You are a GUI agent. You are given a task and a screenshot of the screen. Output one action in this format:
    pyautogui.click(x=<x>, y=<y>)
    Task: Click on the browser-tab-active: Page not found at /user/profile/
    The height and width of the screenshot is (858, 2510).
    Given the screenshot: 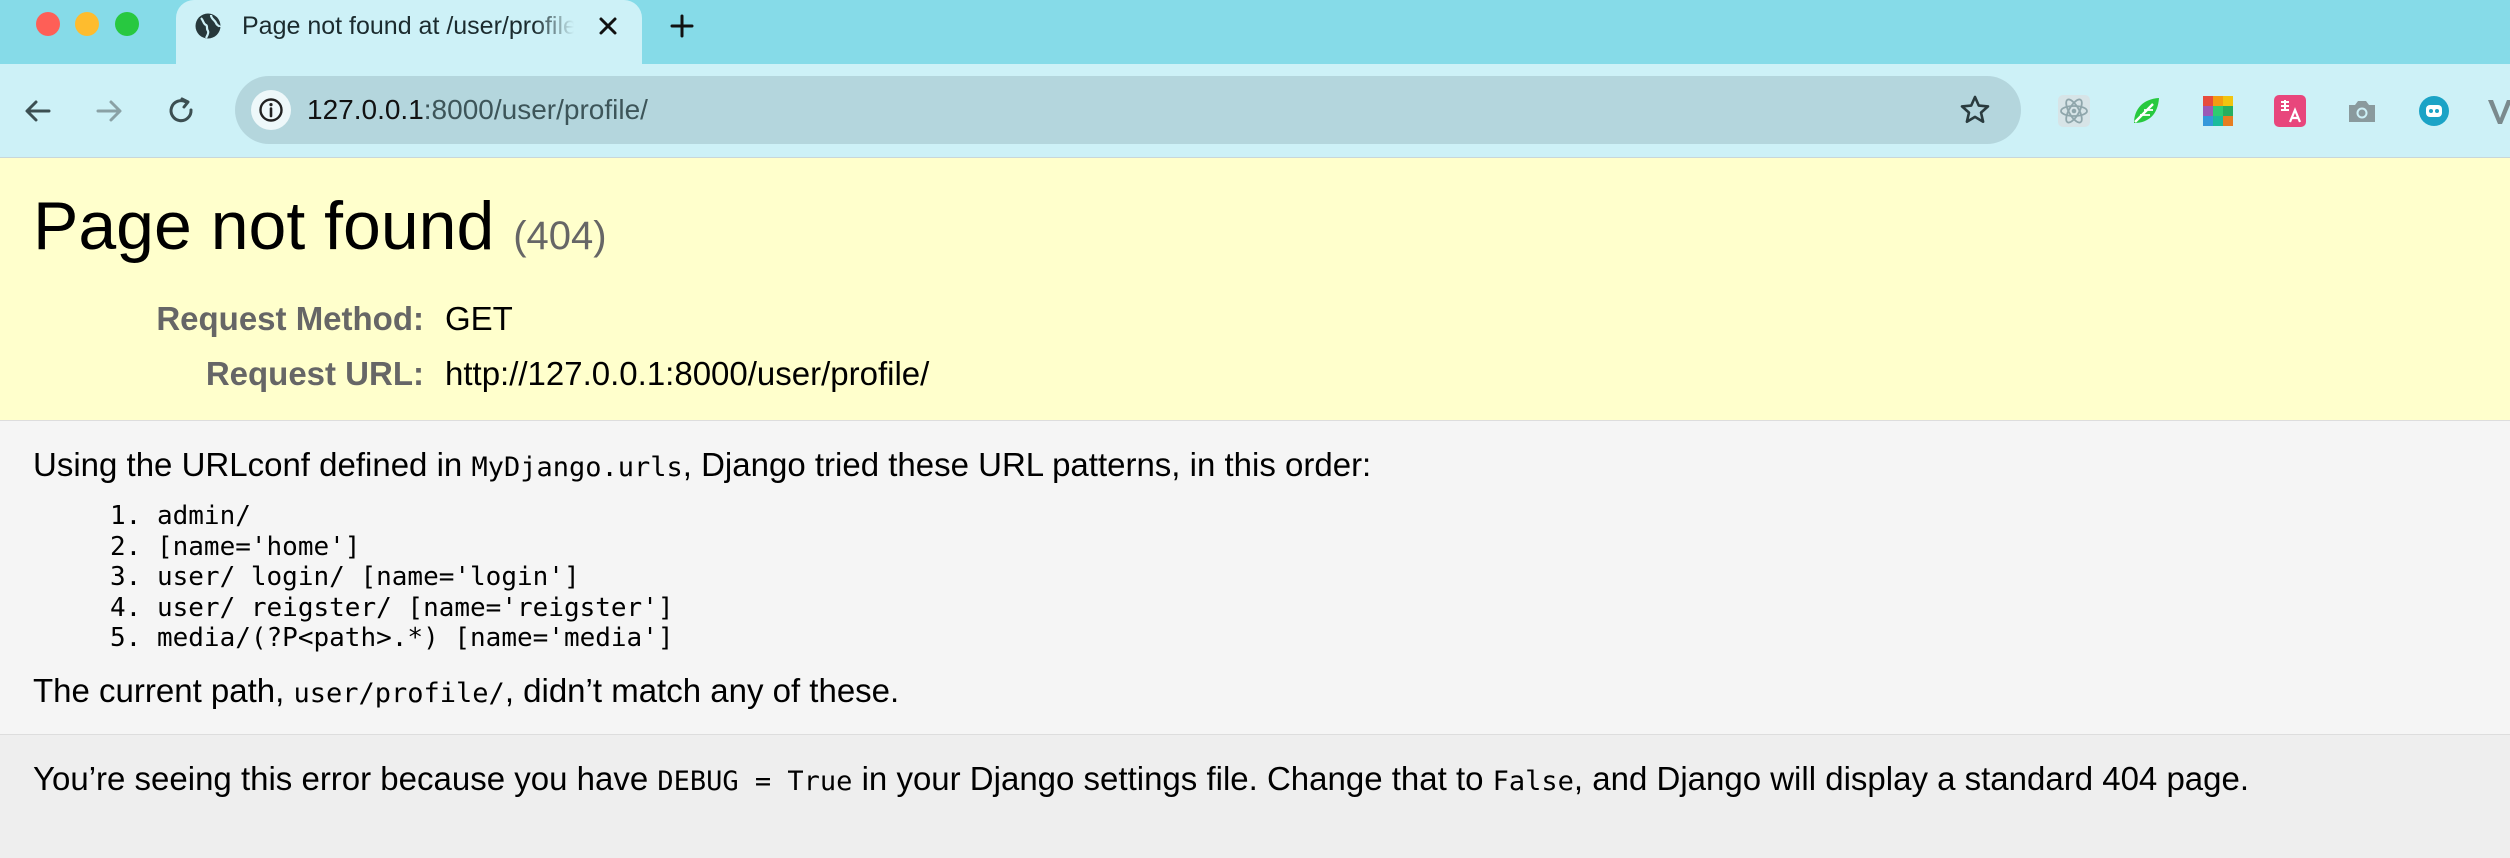 What is the action you would take?
    pyautogui.click(x=409, y=32)
    